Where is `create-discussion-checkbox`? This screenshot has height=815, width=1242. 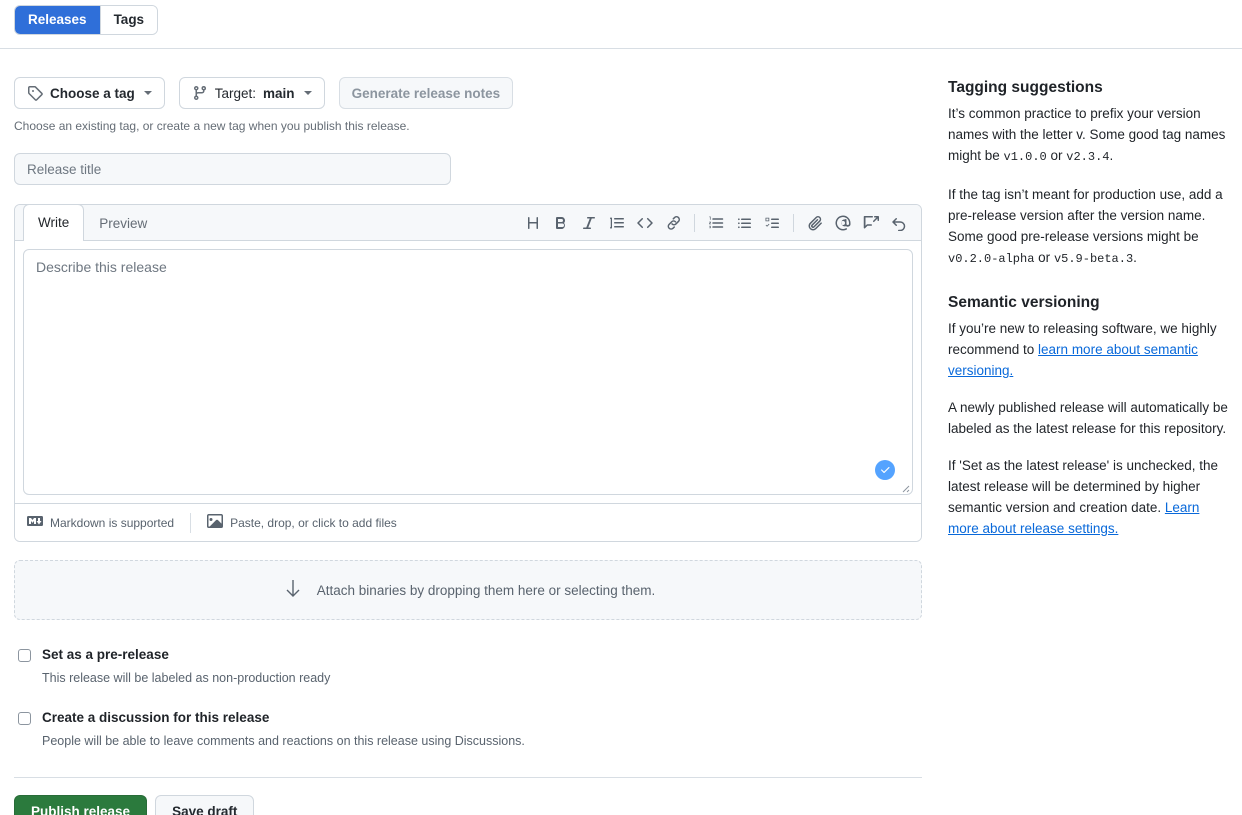
create-discussion-checkbox is located at coordinates (24, 718).